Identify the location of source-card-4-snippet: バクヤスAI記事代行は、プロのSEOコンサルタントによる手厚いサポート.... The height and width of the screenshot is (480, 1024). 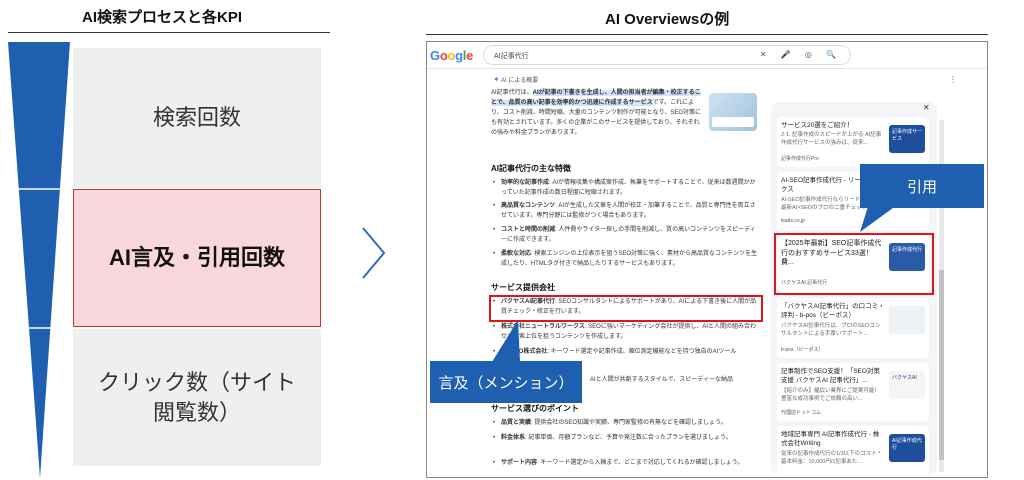
(831, 330).